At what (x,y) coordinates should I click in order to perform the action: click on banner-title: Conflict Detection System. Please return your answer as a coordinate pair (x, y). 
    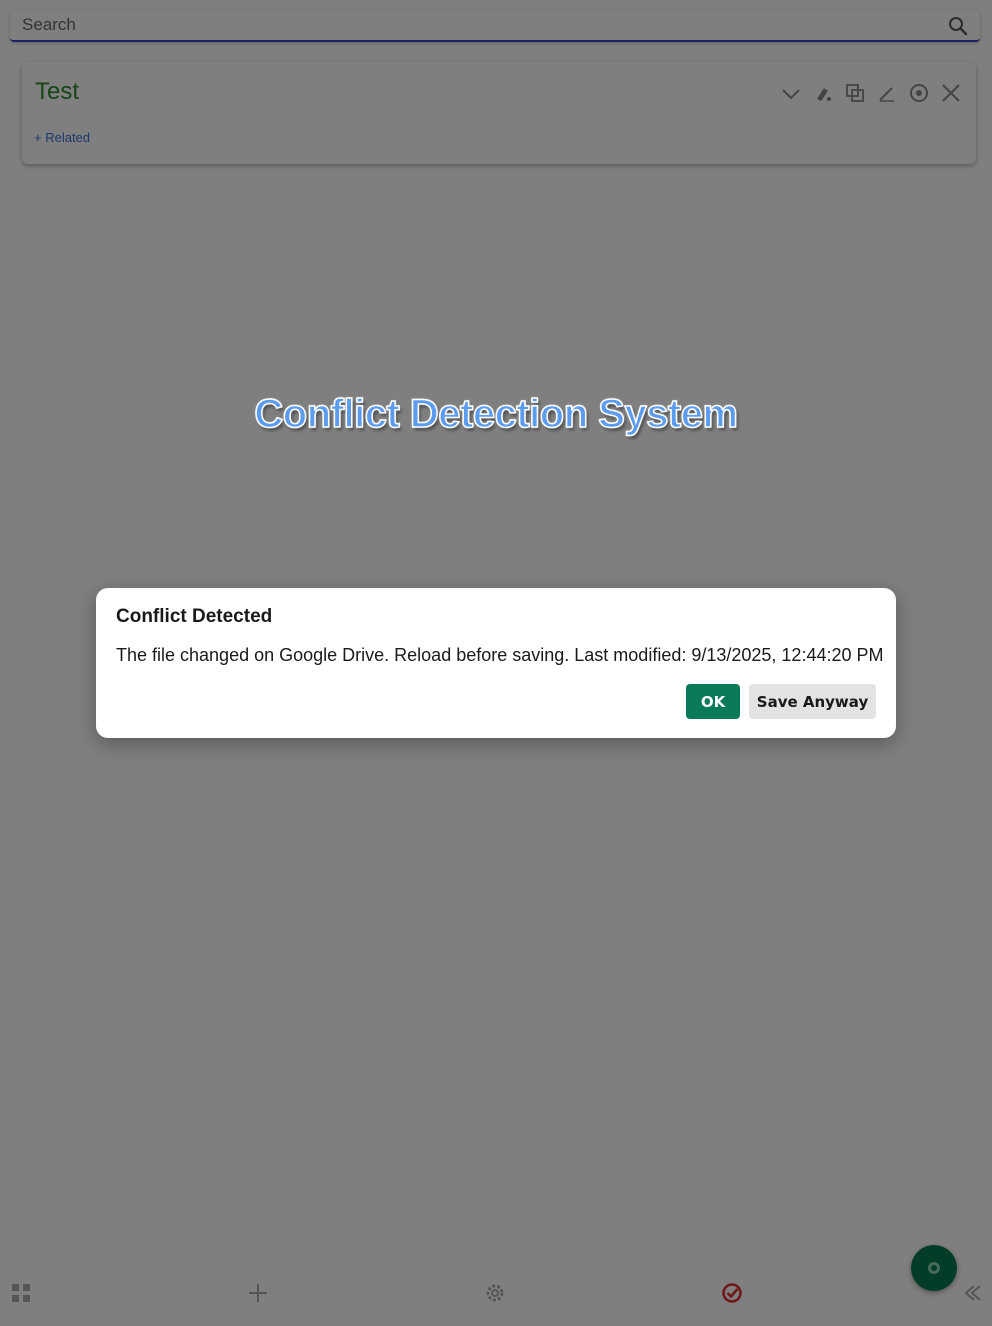
    Looking at the image, I should click on (496, 414).